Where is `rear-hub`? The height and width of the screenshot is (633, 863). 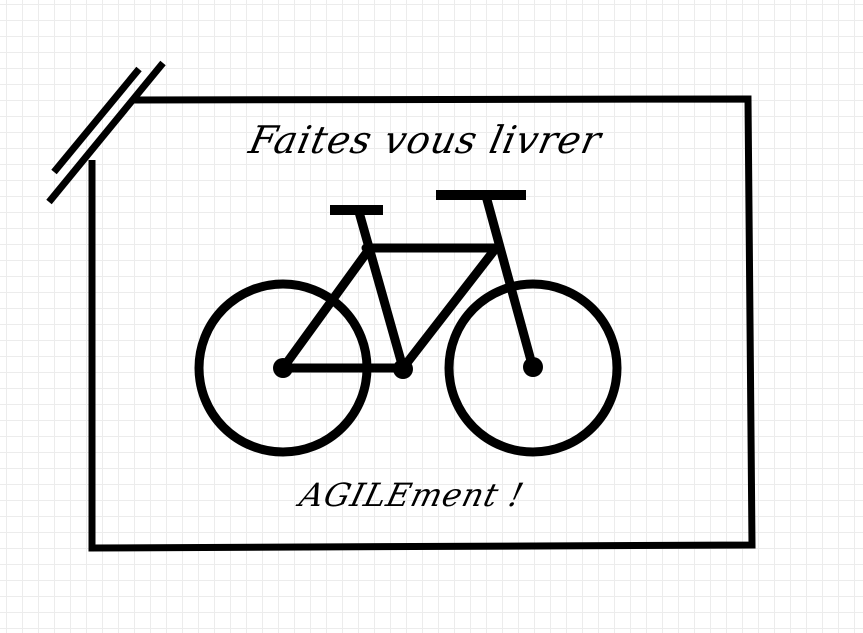 rear-hub is located at coordinates (283, 368).